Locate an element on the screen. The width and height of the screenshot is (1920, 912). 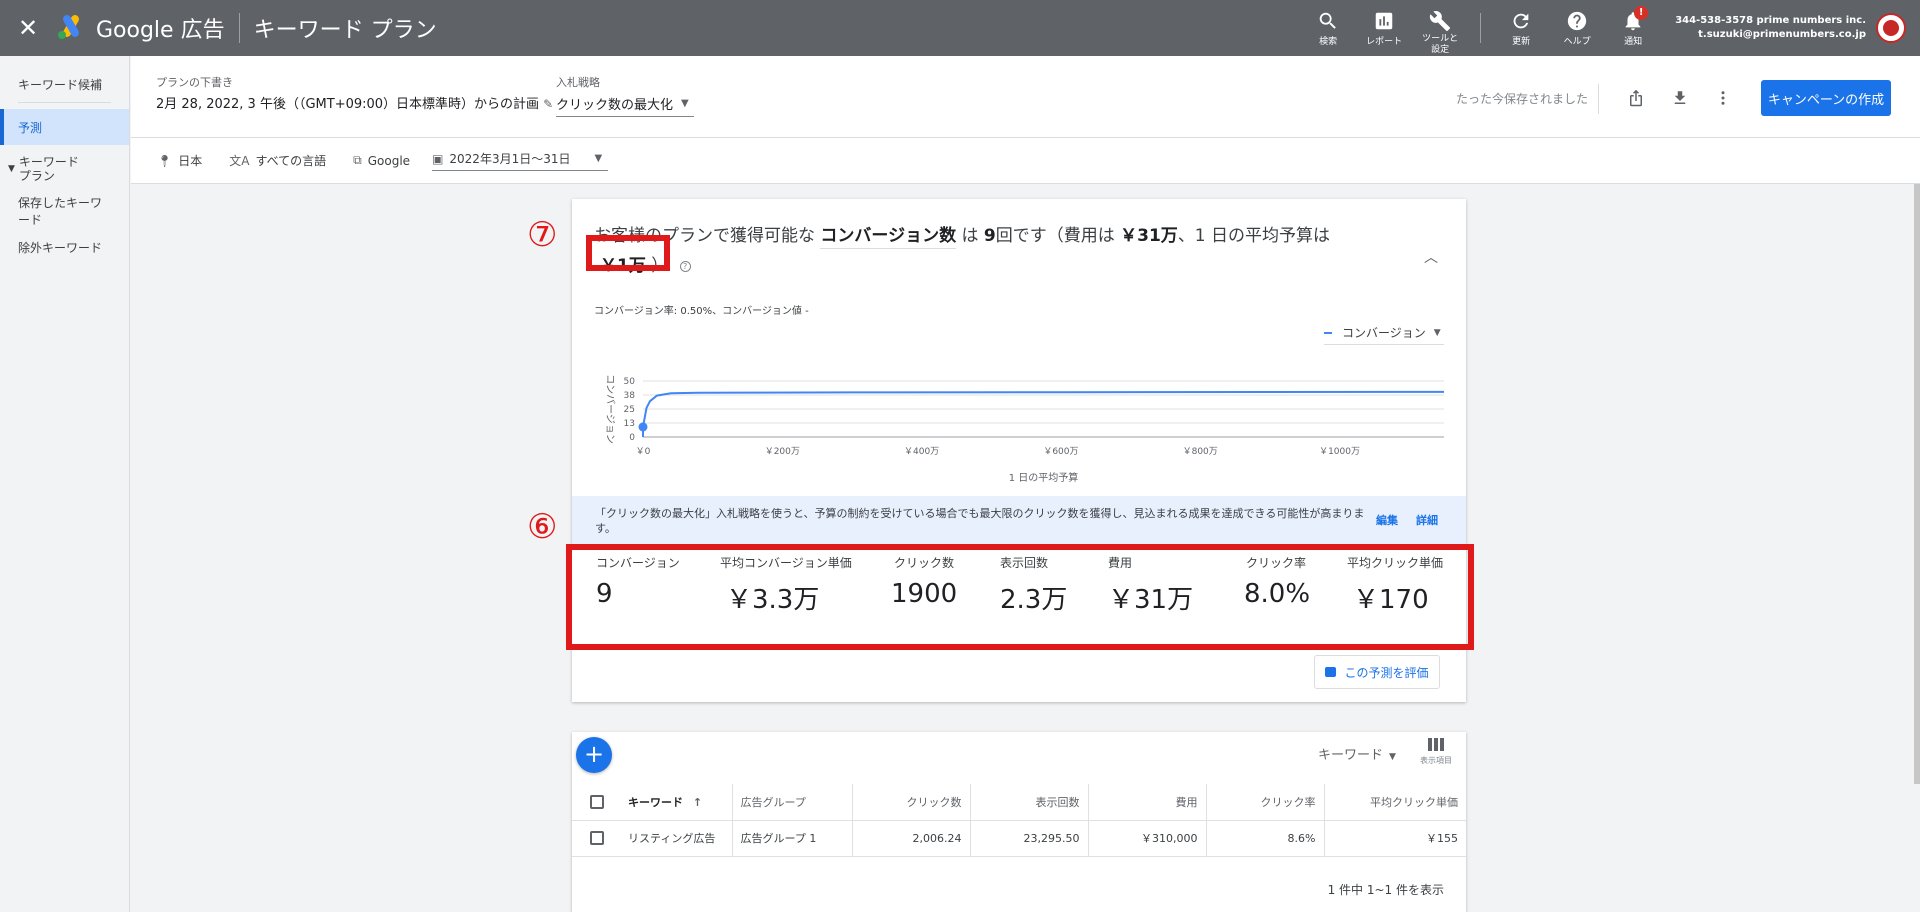
help-circle-icon: ? is located at coordinates (685, 266).